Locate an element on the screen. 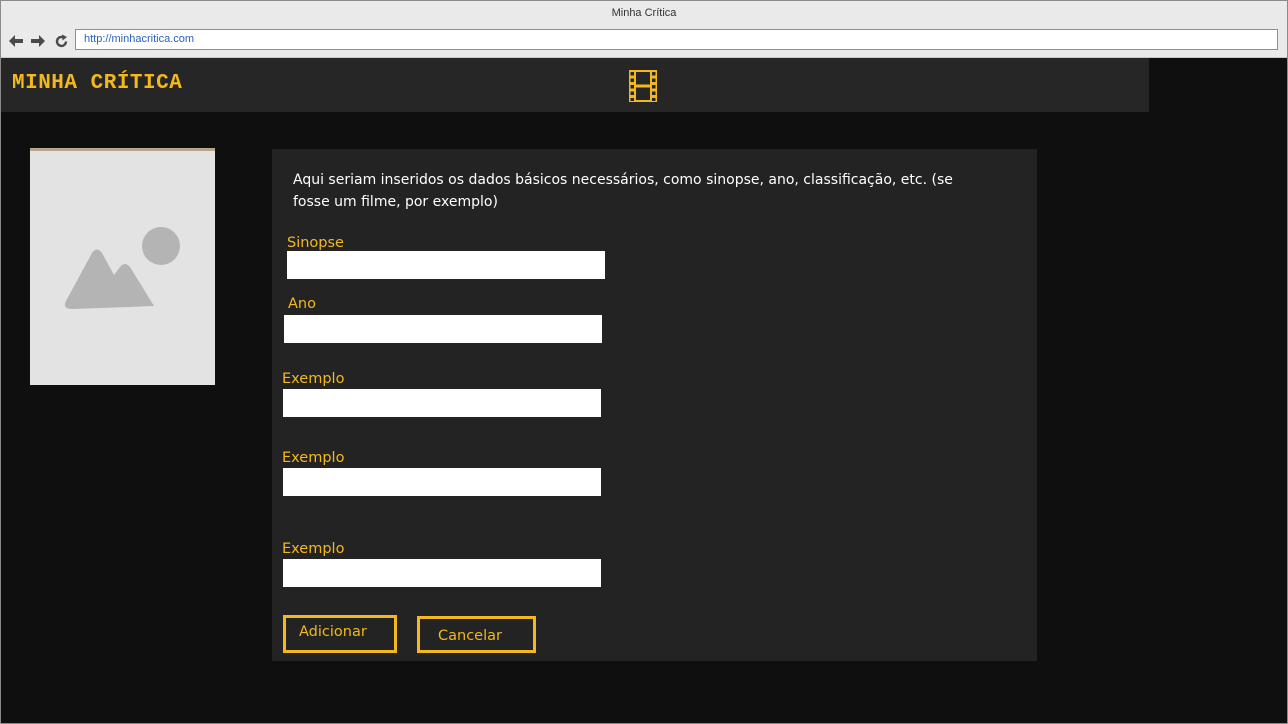 This screenshot has height=724, width=1288. field-label-exemplo-2: Exemplo is located at coordinates (313, 458).